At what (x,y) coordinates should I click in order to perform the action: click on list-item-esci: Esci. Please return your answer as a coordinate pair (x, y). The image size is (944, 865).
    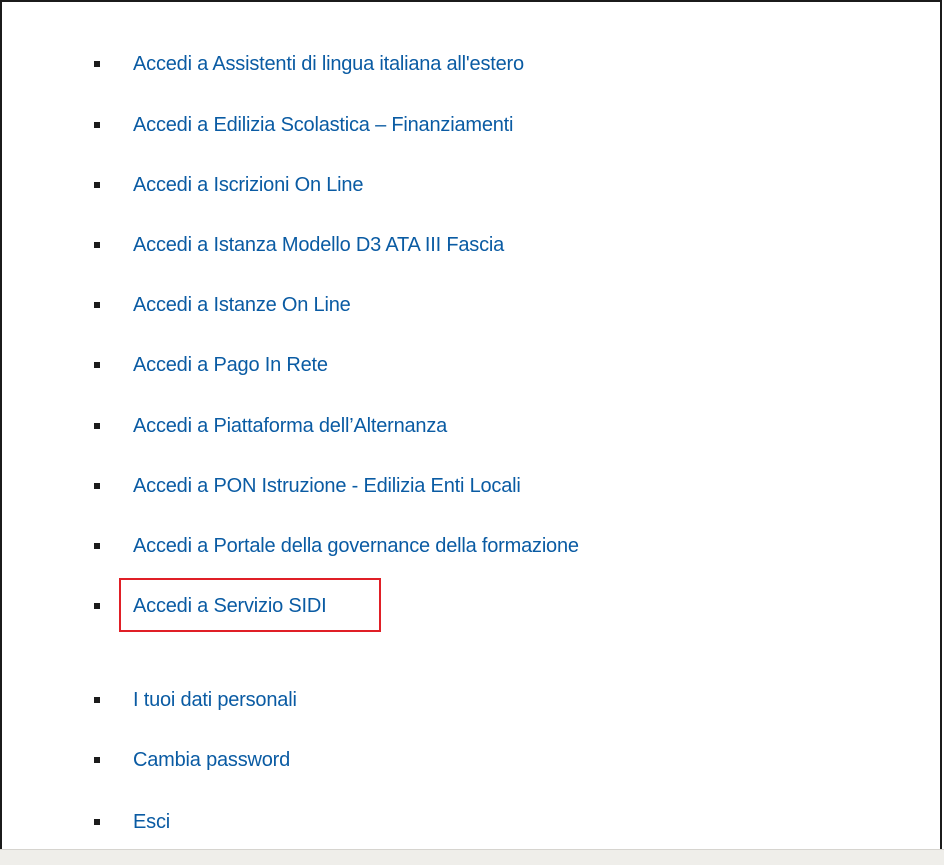
    Looking at the image, I should click on (352, 822).